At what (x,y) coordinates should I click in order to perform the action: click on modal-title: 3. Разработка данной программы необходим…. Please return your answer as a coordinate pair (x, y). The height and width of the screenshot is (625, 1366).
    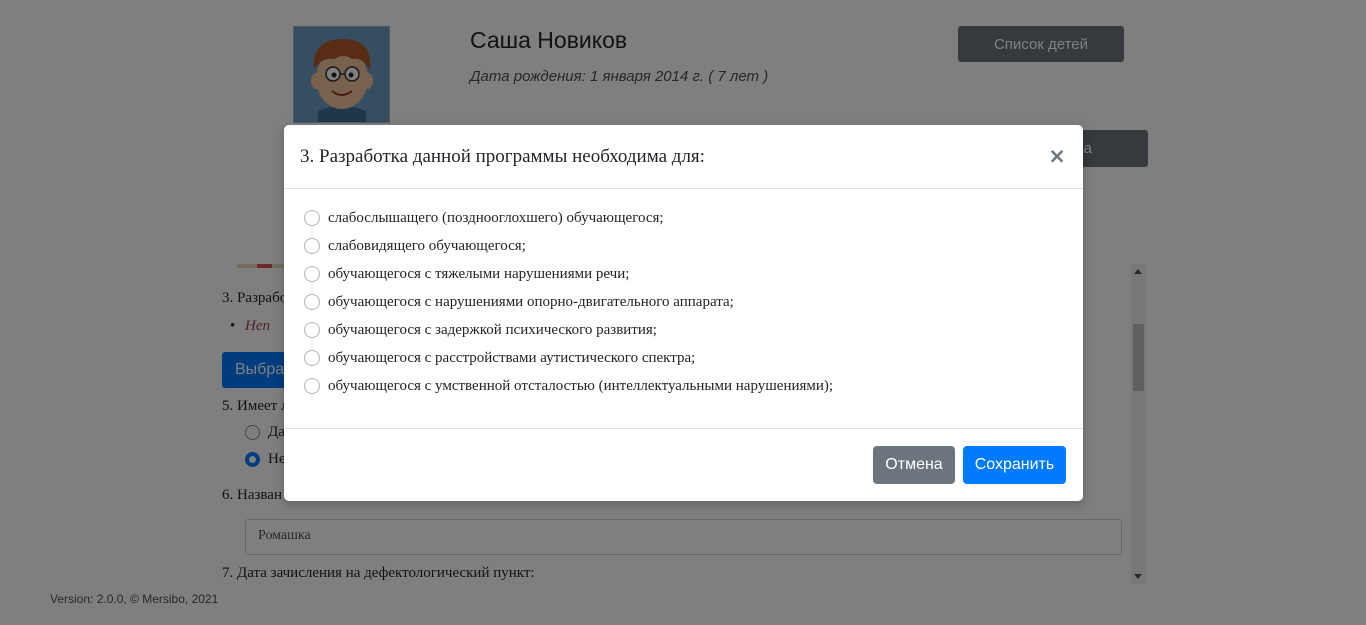
    Looking at the image, I should click on (502, 156).